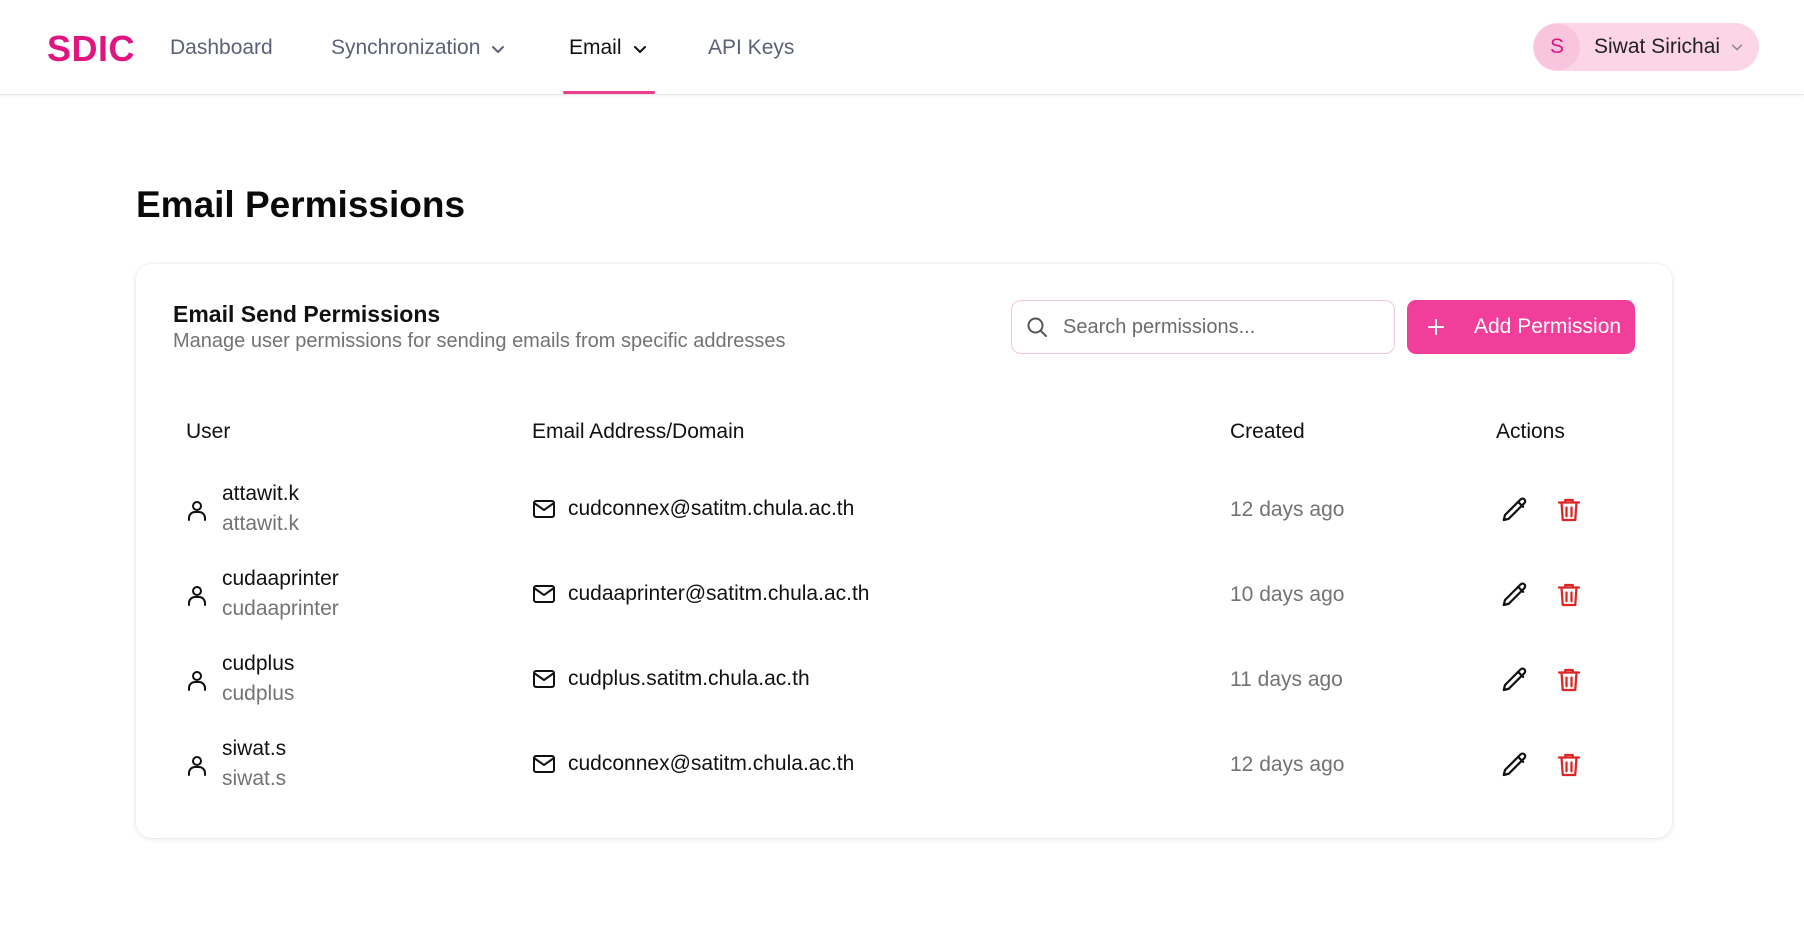 This screenshot has width=1804, height=933. What do you see at coordinates (280, 608) in the screenshot?
I see `user-sub-cell: cudaaprinter` at bounding box center [280, 608].